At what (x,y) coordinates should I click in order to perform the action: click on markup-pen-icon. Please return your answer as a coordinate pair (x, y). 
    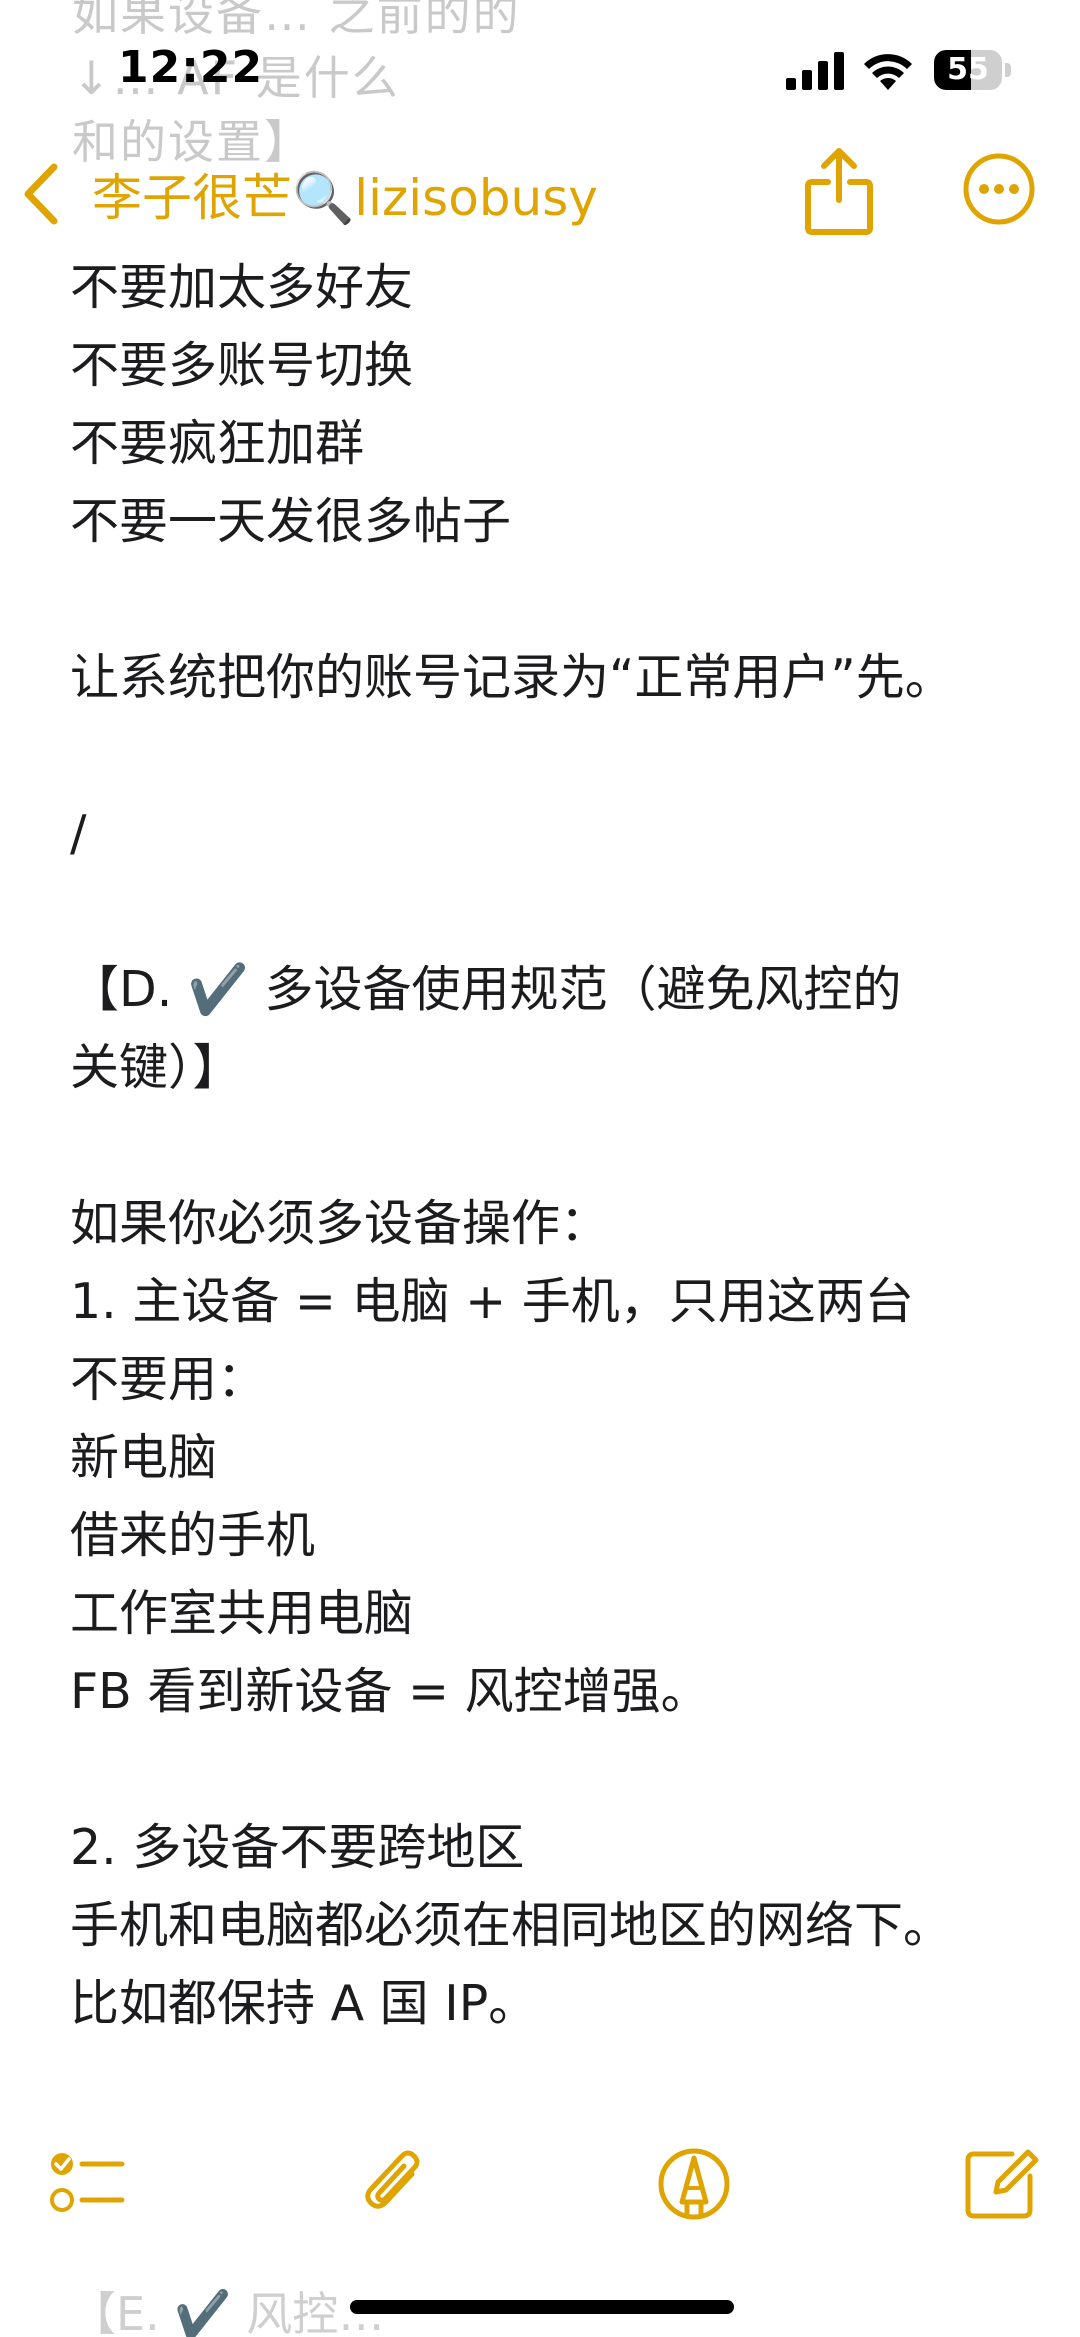
    Looking at the image, I should click on (694, 2184).